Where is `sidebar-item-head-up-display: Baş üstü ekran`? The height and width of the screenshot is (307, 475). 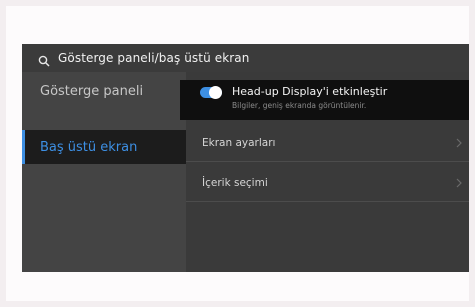
sidebar-item-head-up-display: Baş üstü ekran is located at coordinates (104, 147).